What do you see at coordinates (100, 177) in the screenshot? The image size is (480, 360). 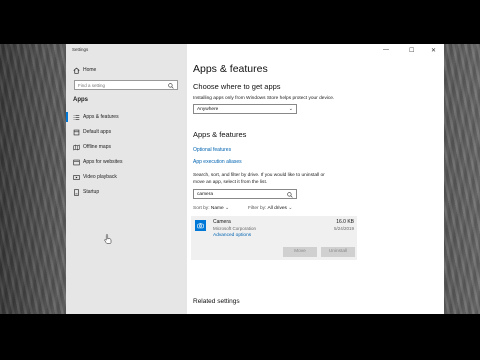 I see `sidebar-item-label: Video playback` at bounding box center [100, 177].